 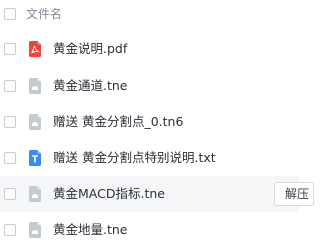 I want to click on select-all-checkbox, so click(x=10, y=14).